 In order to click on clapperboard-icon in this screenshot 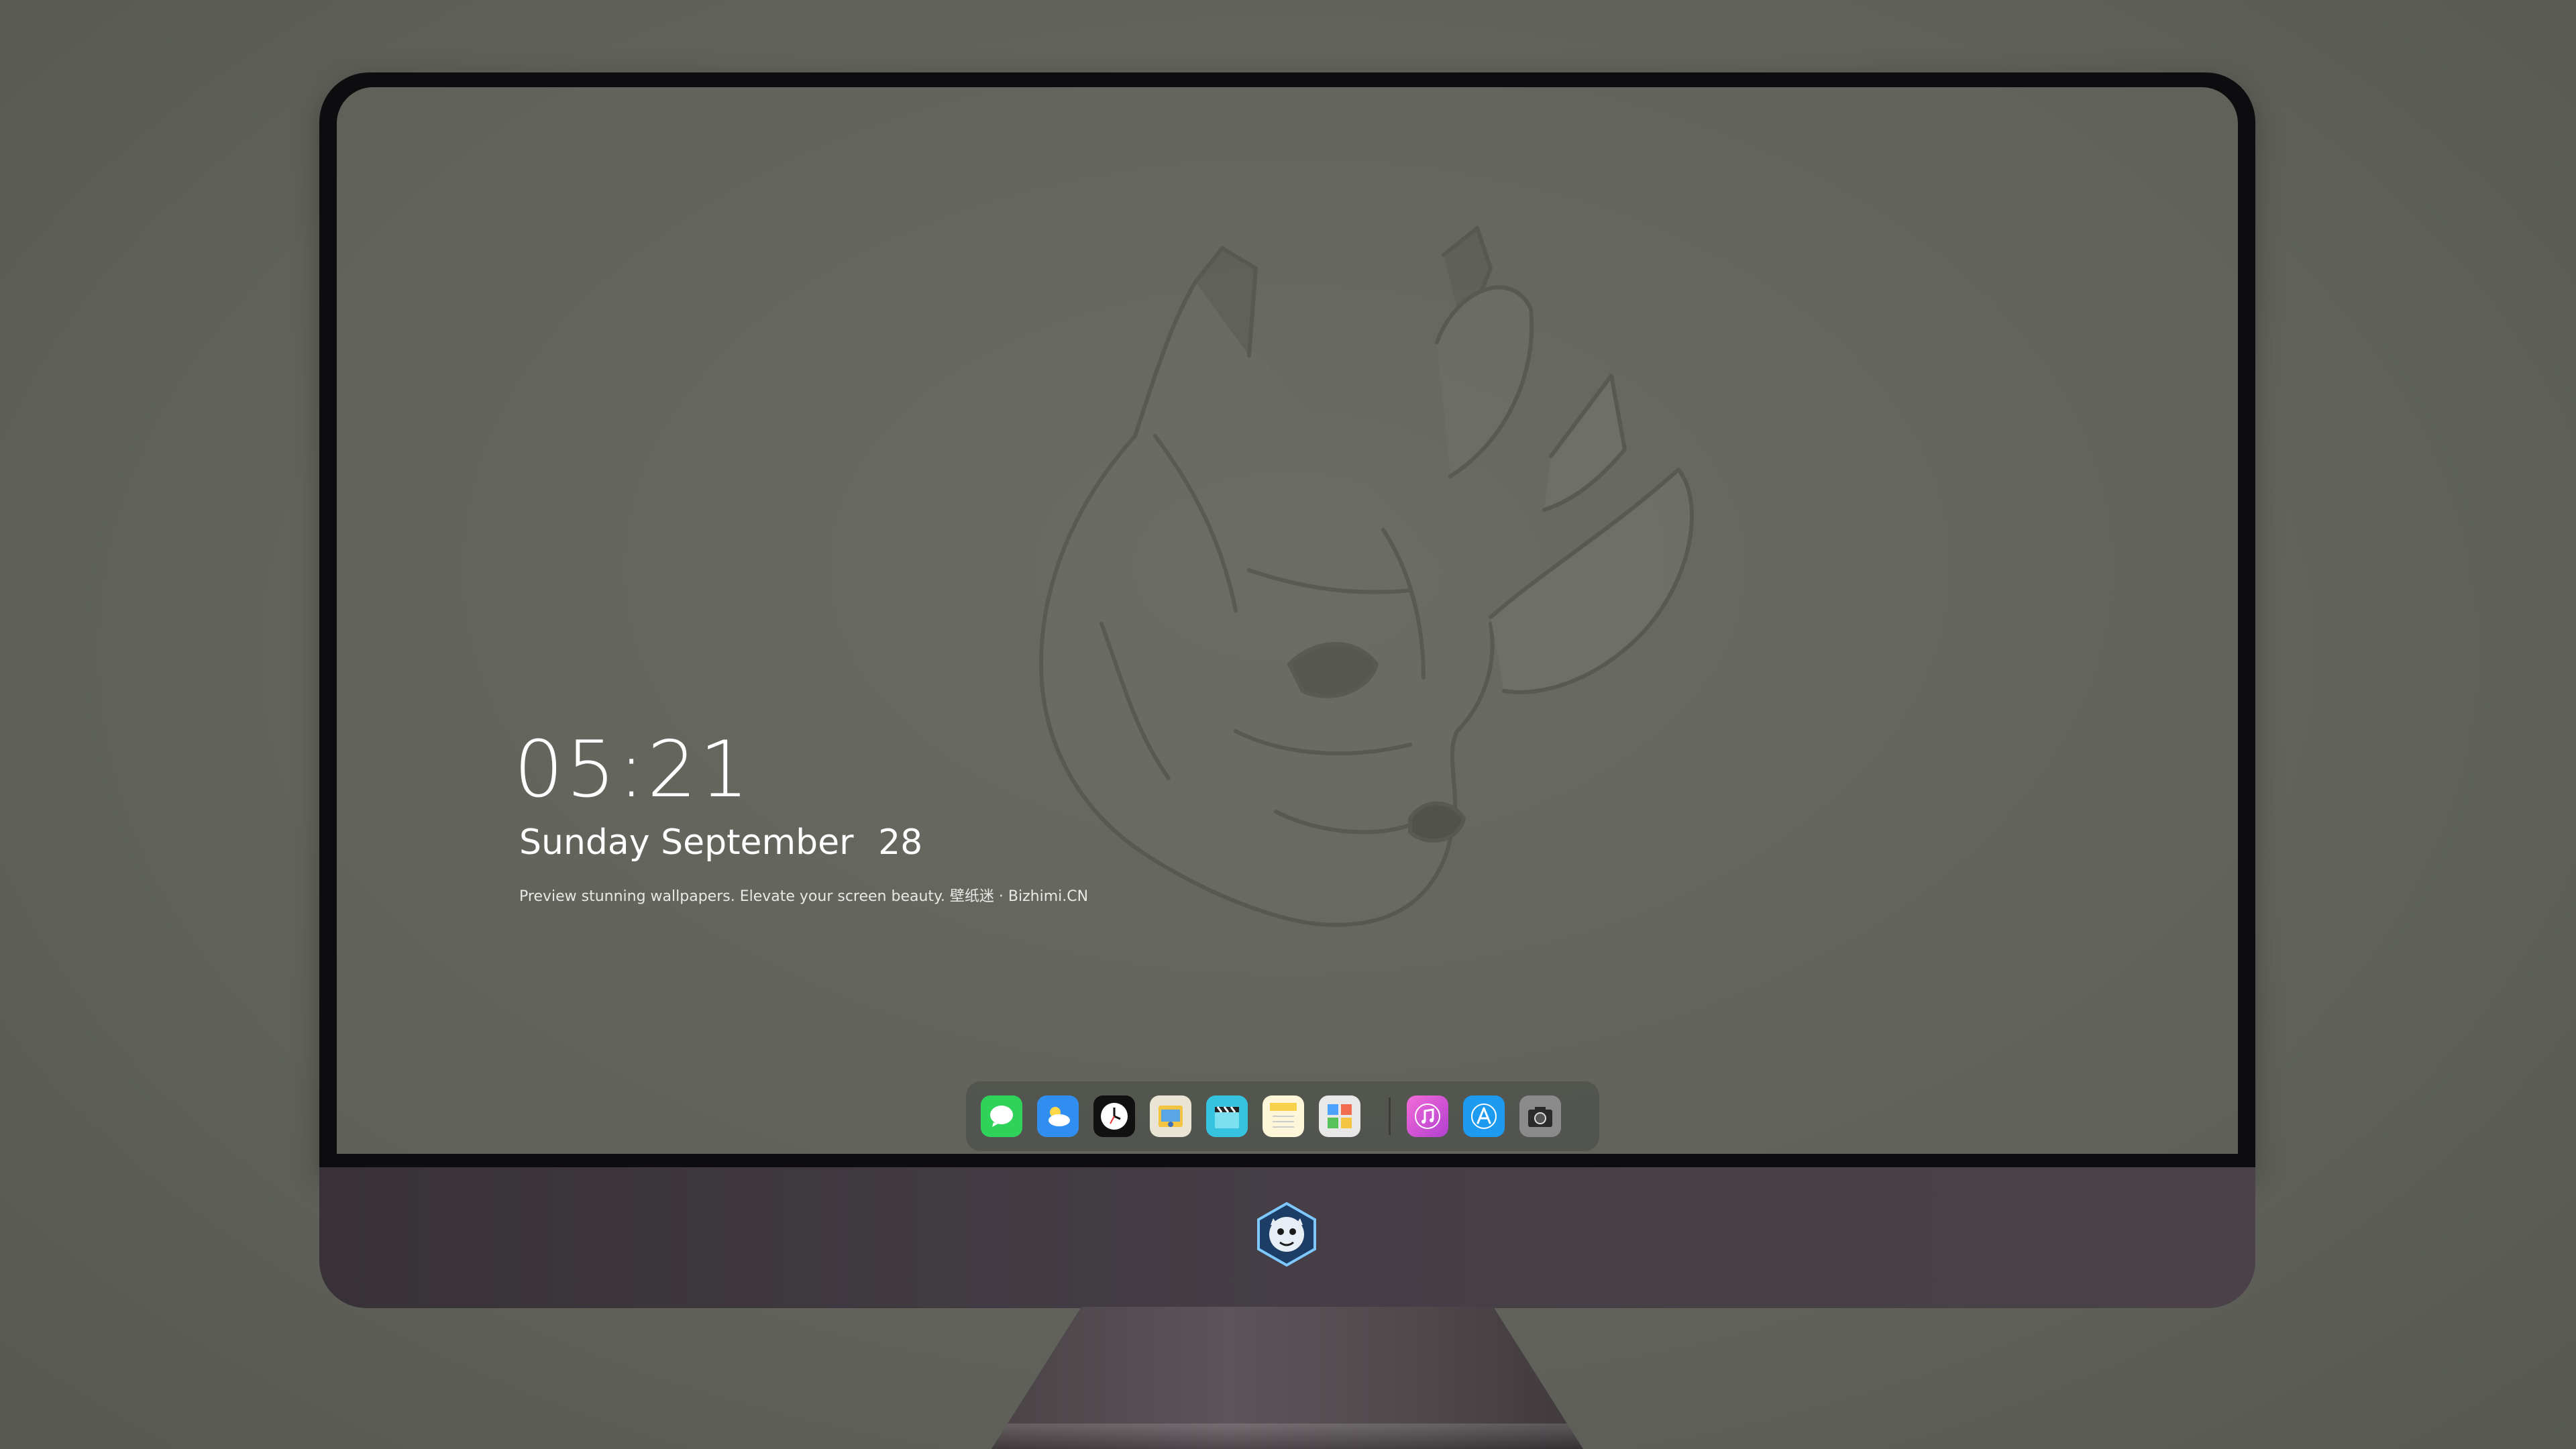, I will do `click(1227, 1116)`.